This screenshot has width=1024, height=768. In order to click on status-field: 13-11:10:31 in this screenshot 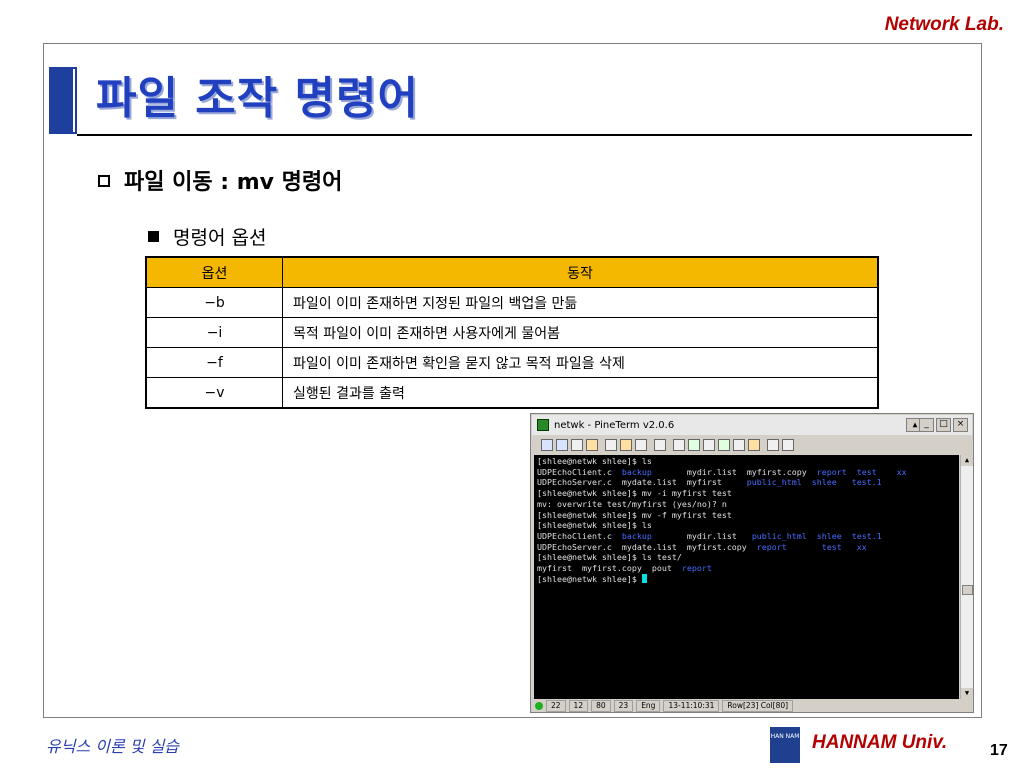, I will do `click(691, 706)`.